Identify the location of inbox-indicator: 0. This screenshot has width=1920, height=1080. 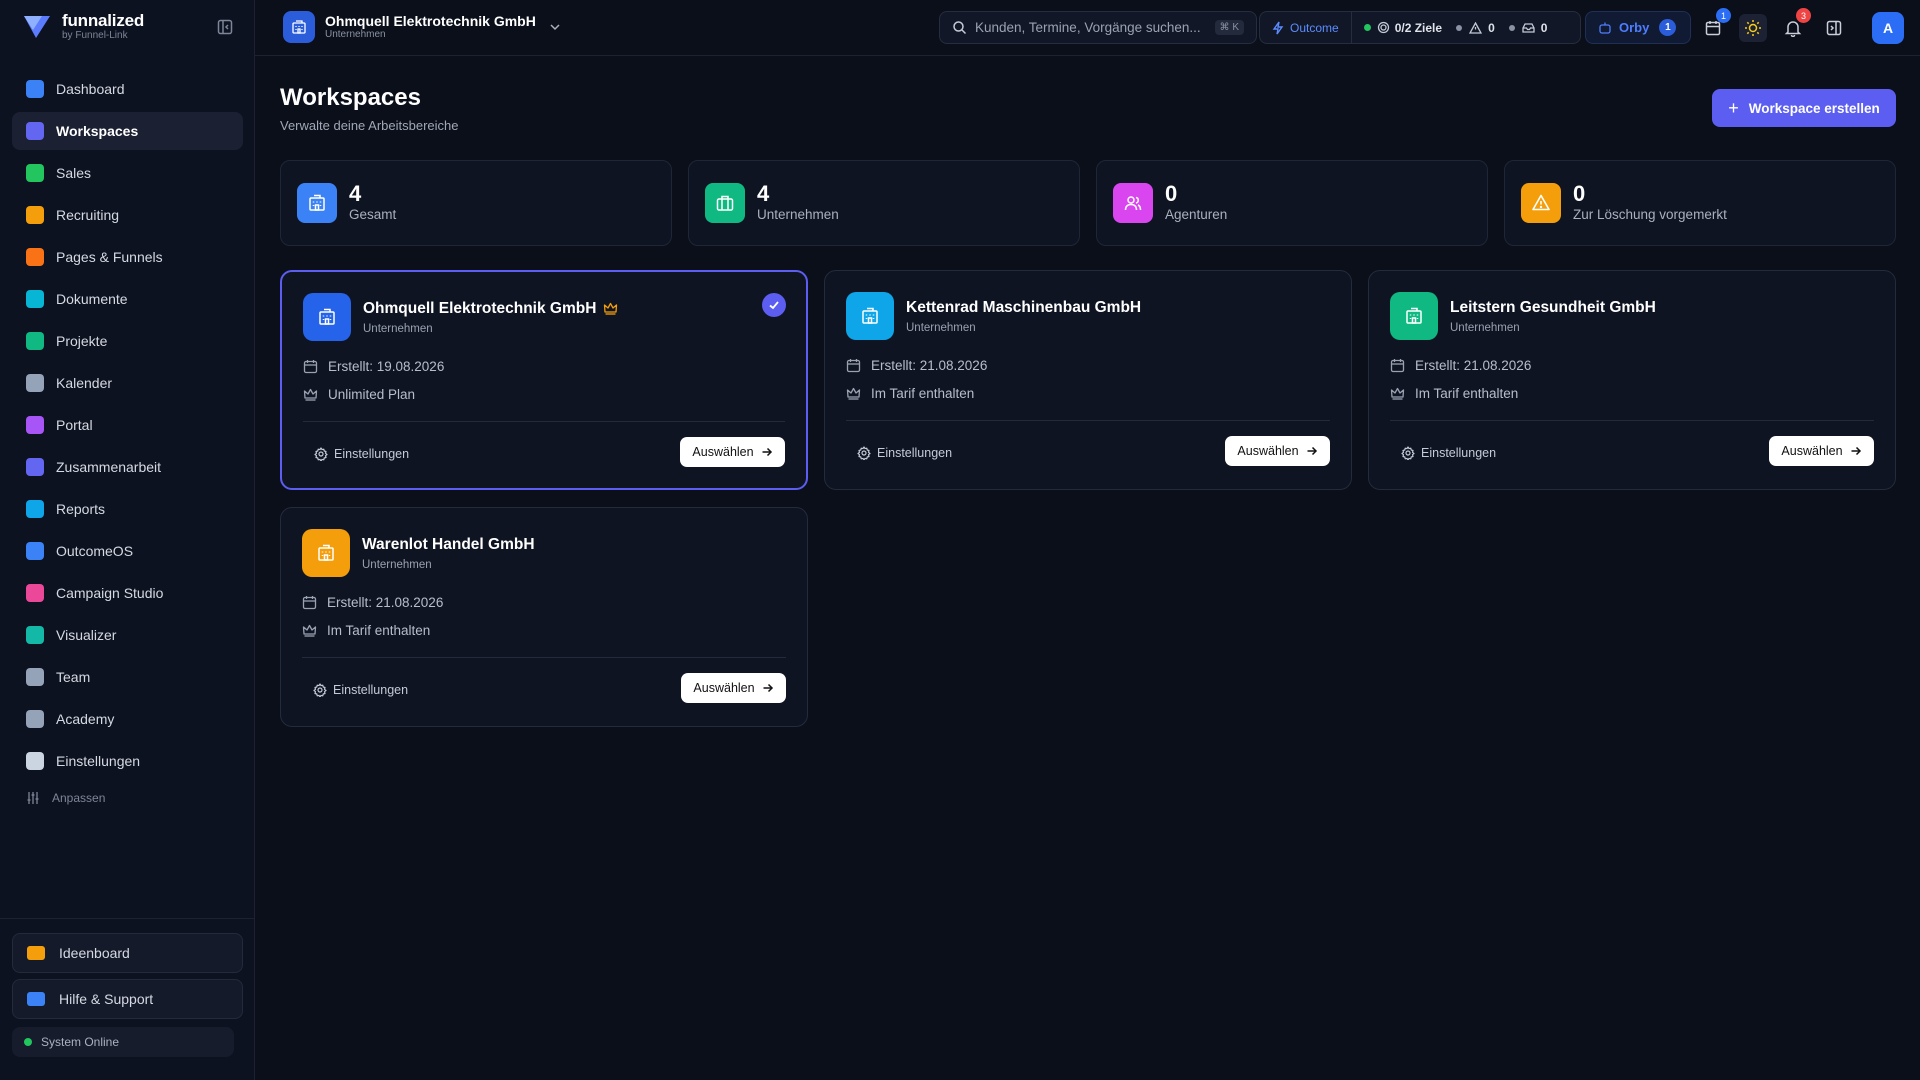
(1521, 27).